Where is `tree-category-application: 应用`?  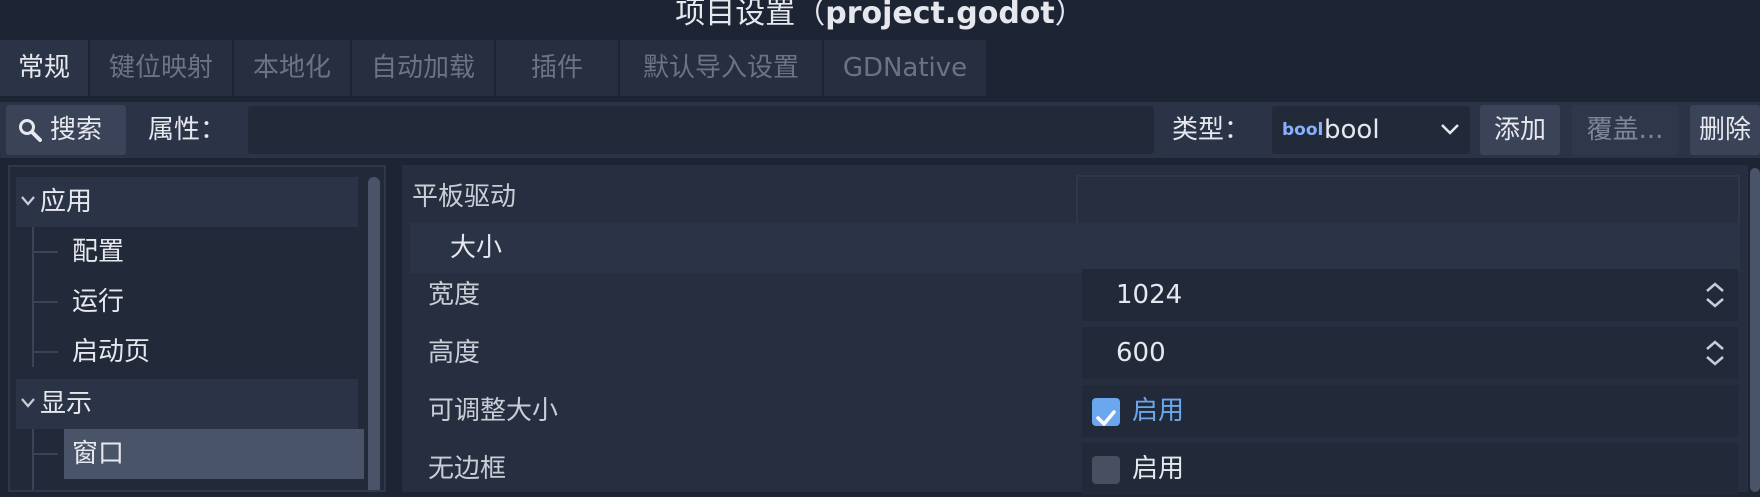 tree-category-application: 应用 is located at coordinates (187, 202).